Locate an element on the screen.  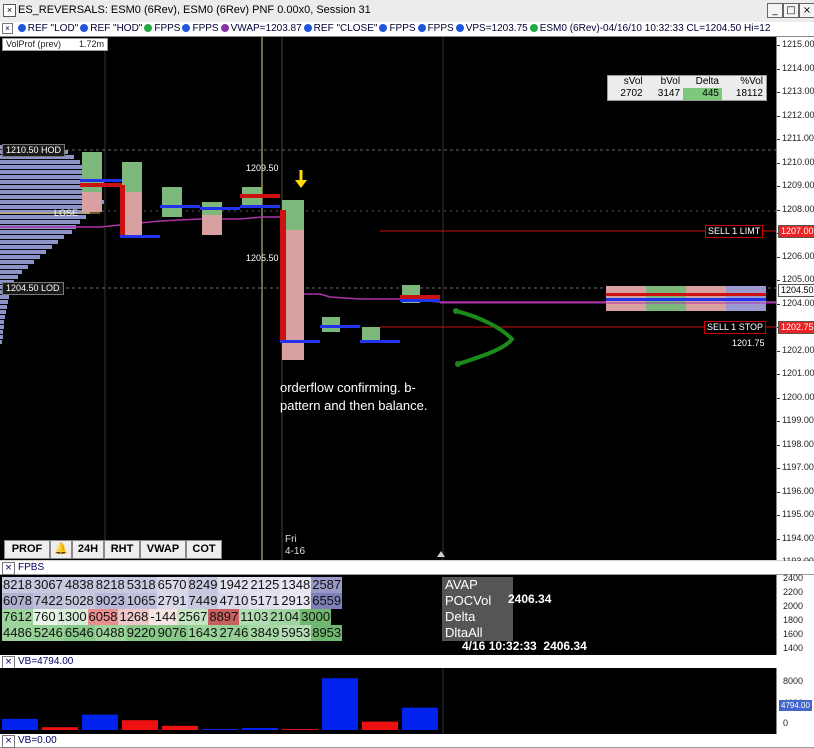
study-item: VPS=1203.75 is located at coordinates (491, 28).